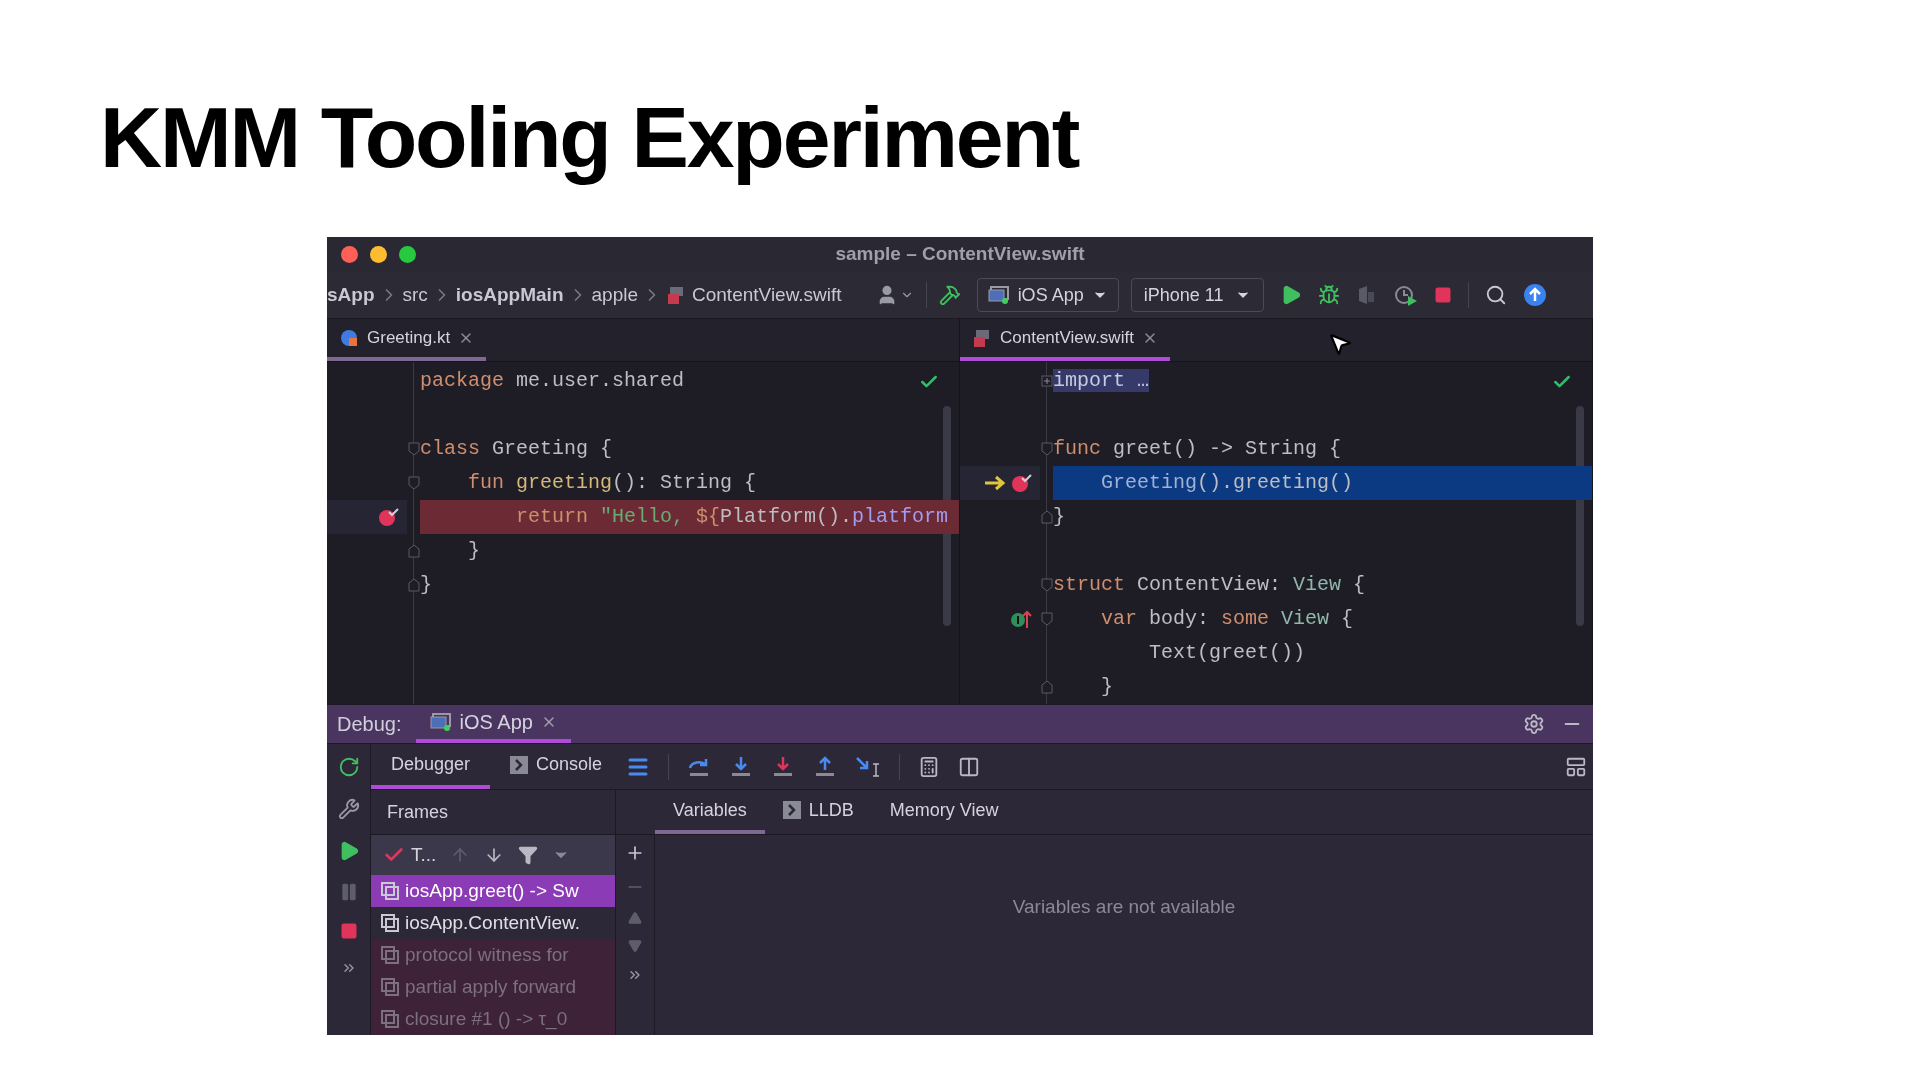 This screenshot has height=1080, width=1920. I want to click on kotlin-file-icon, so click(349, 337).